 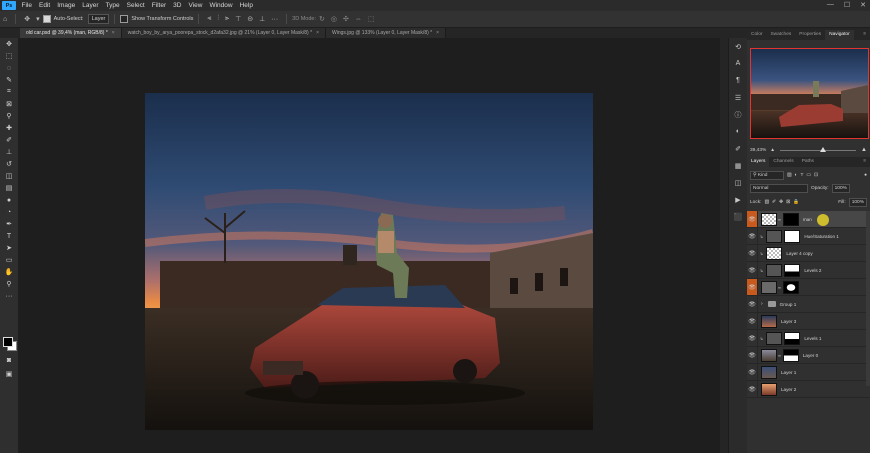 I want to click on zoom-in-icon: ▲, so click(x=864, y=150).